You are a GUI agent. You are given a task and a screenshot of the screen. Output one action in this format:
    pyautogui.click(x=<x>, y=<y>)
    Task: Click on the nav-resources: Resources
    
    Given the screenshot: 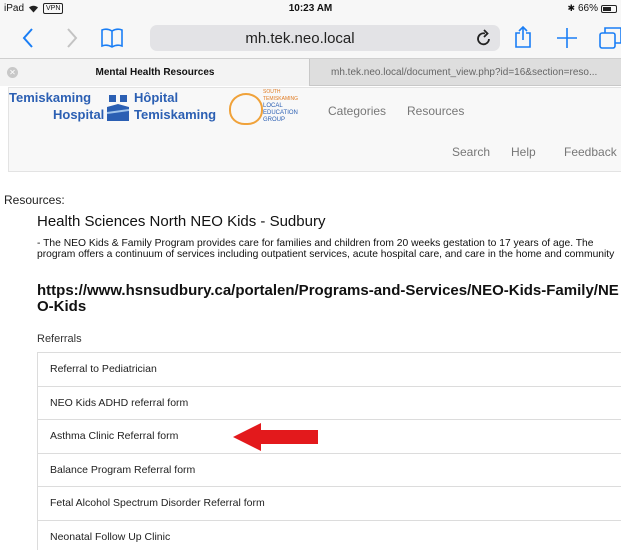 What is the action you would take?
    pyautogui.click(x=435, y=111)
    